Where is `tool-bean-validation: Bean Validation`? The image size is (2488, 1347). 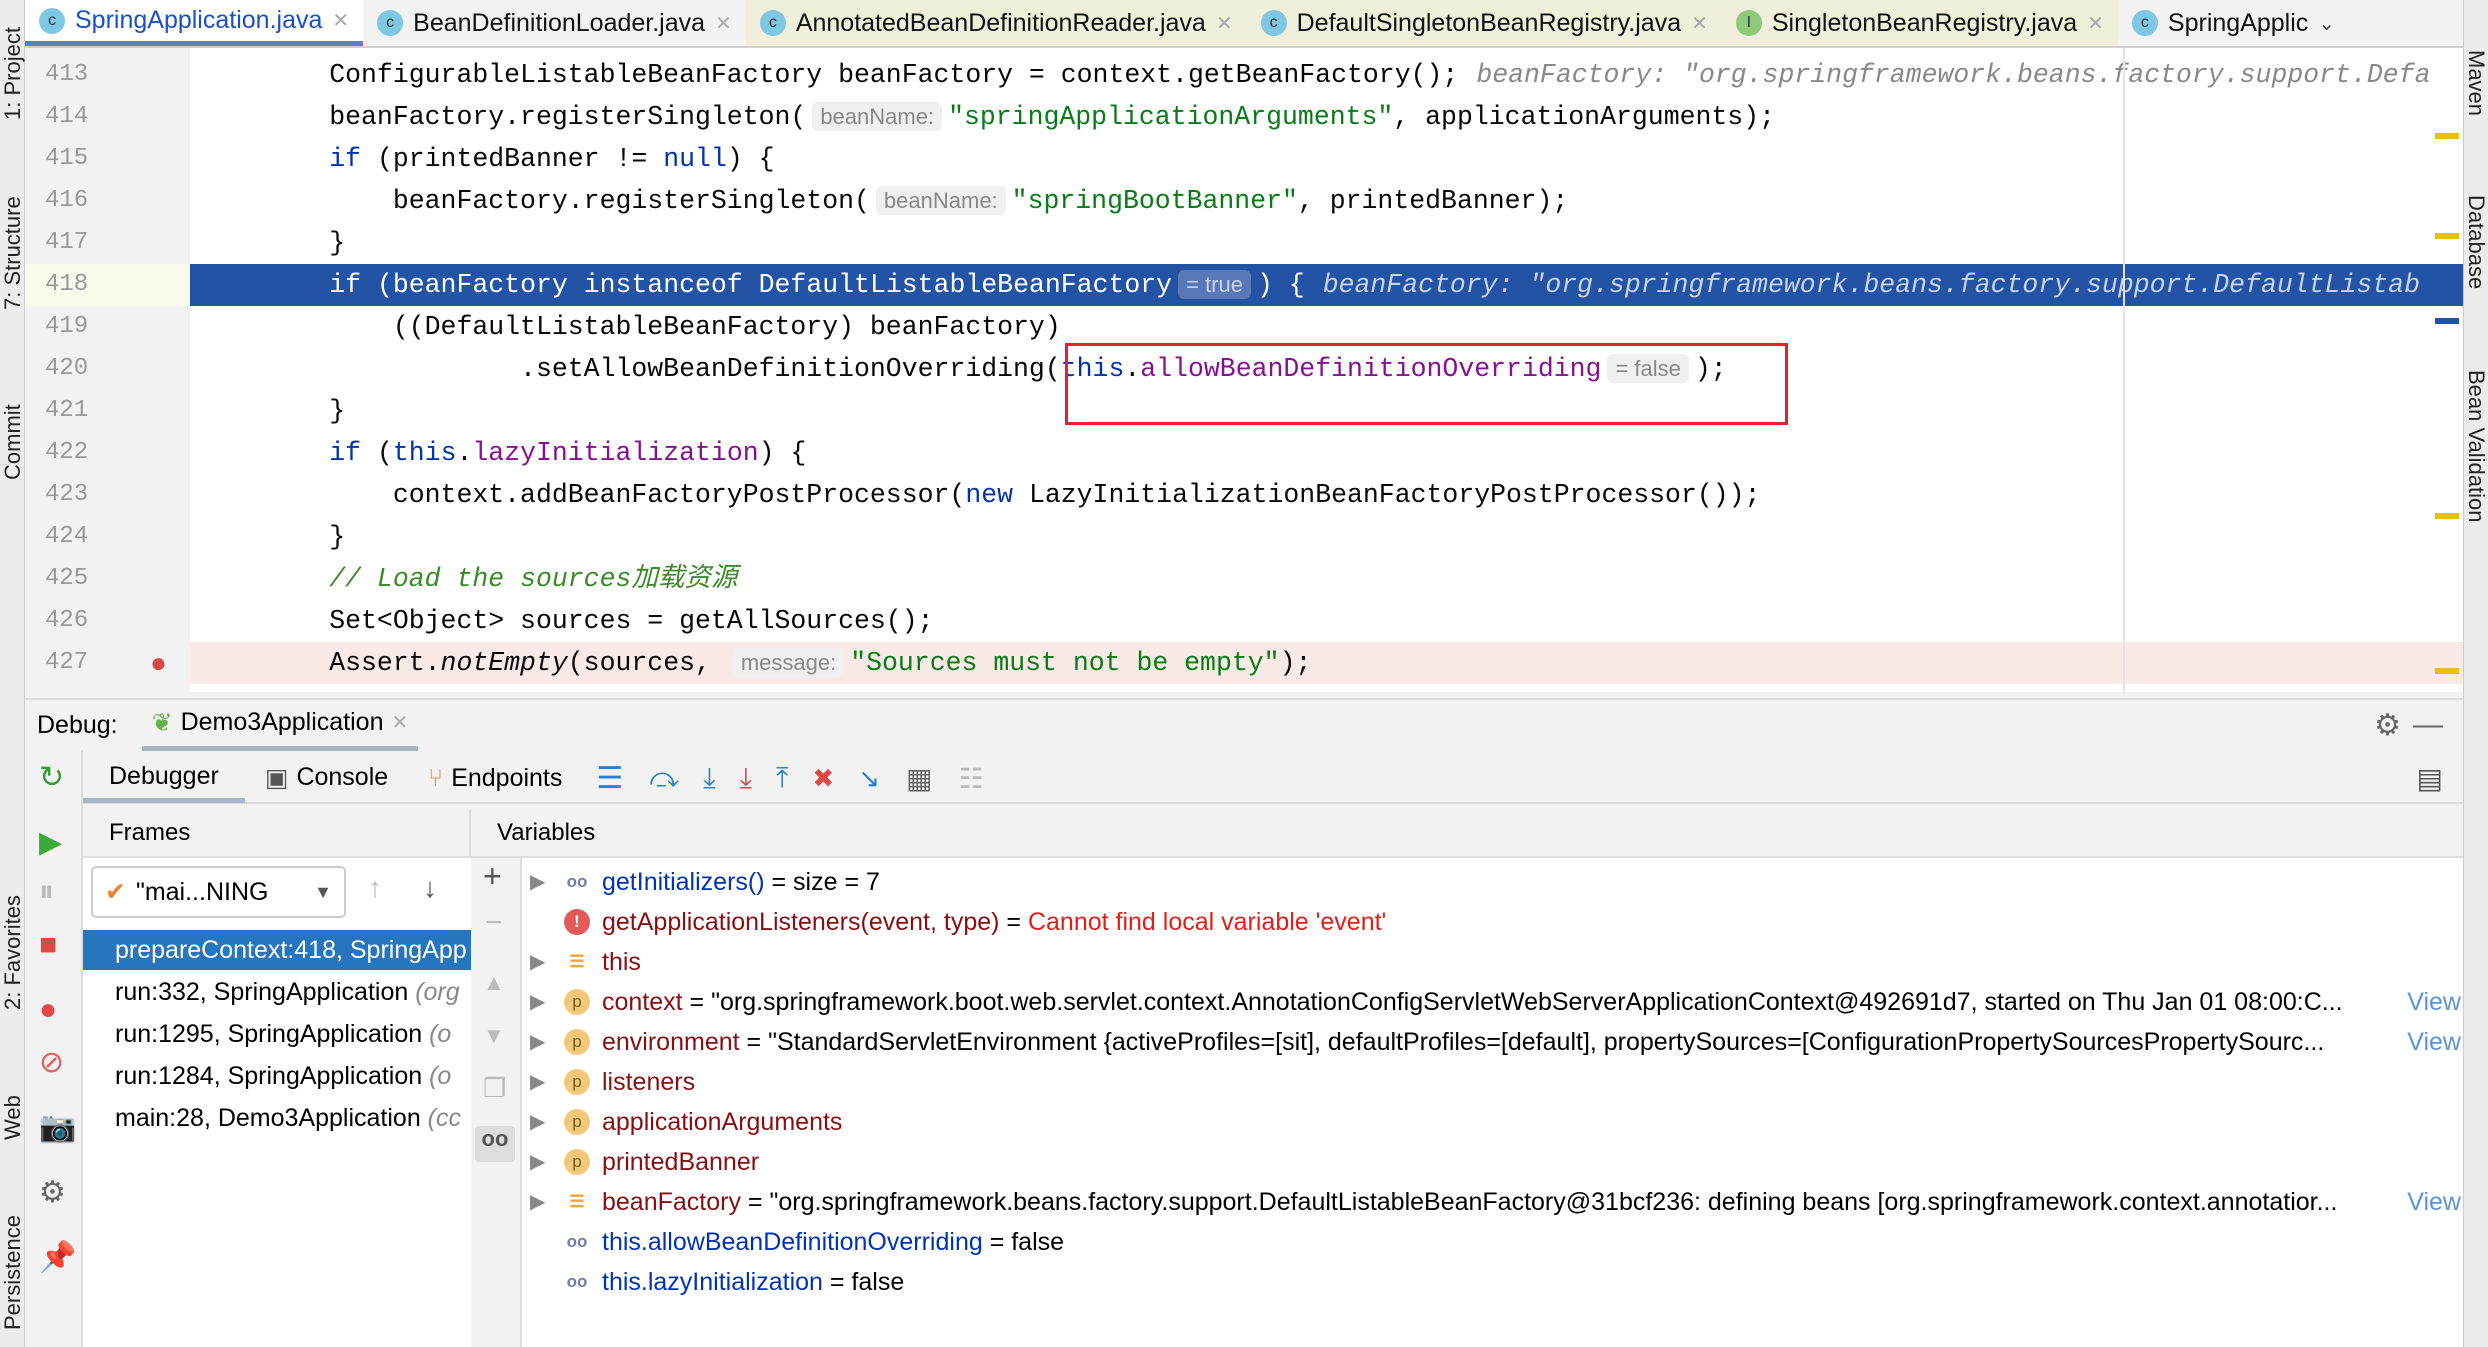 tool-bean-validation: Bean Validation is located at coordinates (2475, 446).